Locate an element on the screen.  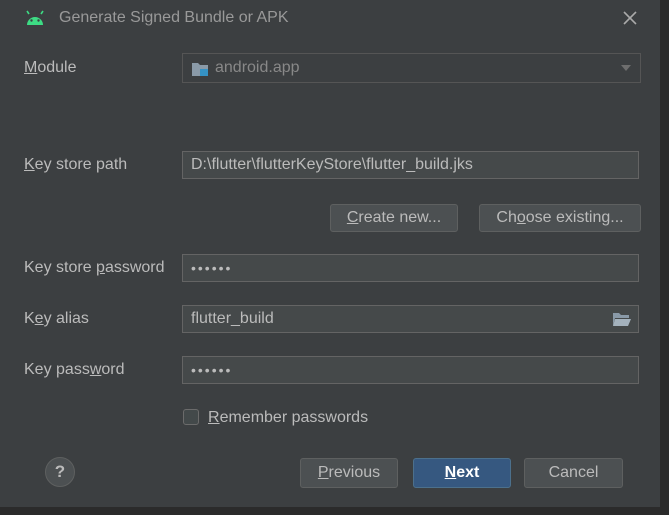
key-password-label: Key password is located at coordinates (74, 369).